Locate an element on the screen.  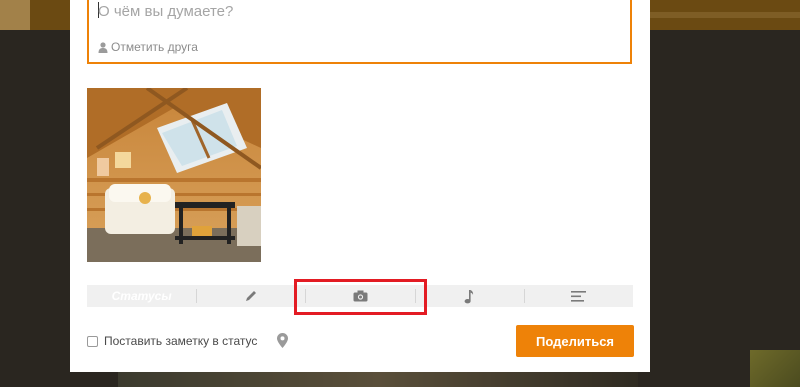
location-button is located at coordinates (282, 343).